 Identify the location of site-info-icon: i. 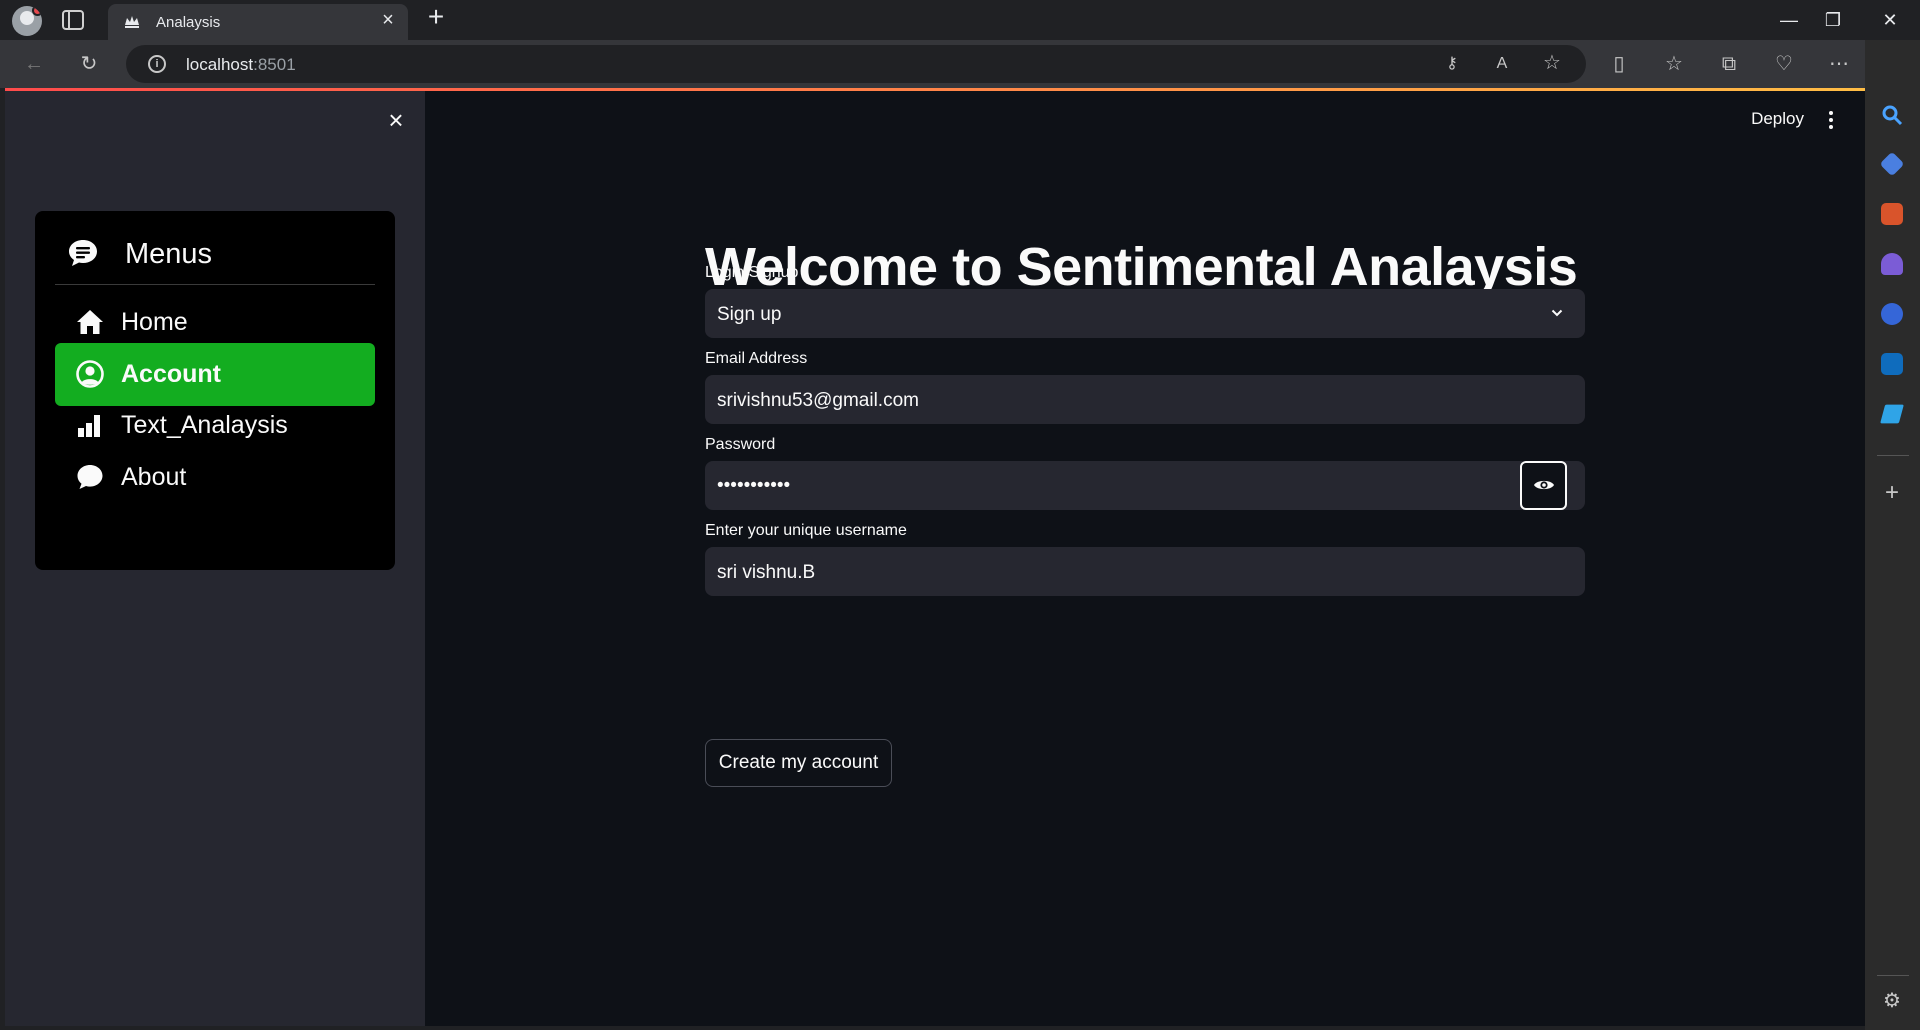
(157, 64).